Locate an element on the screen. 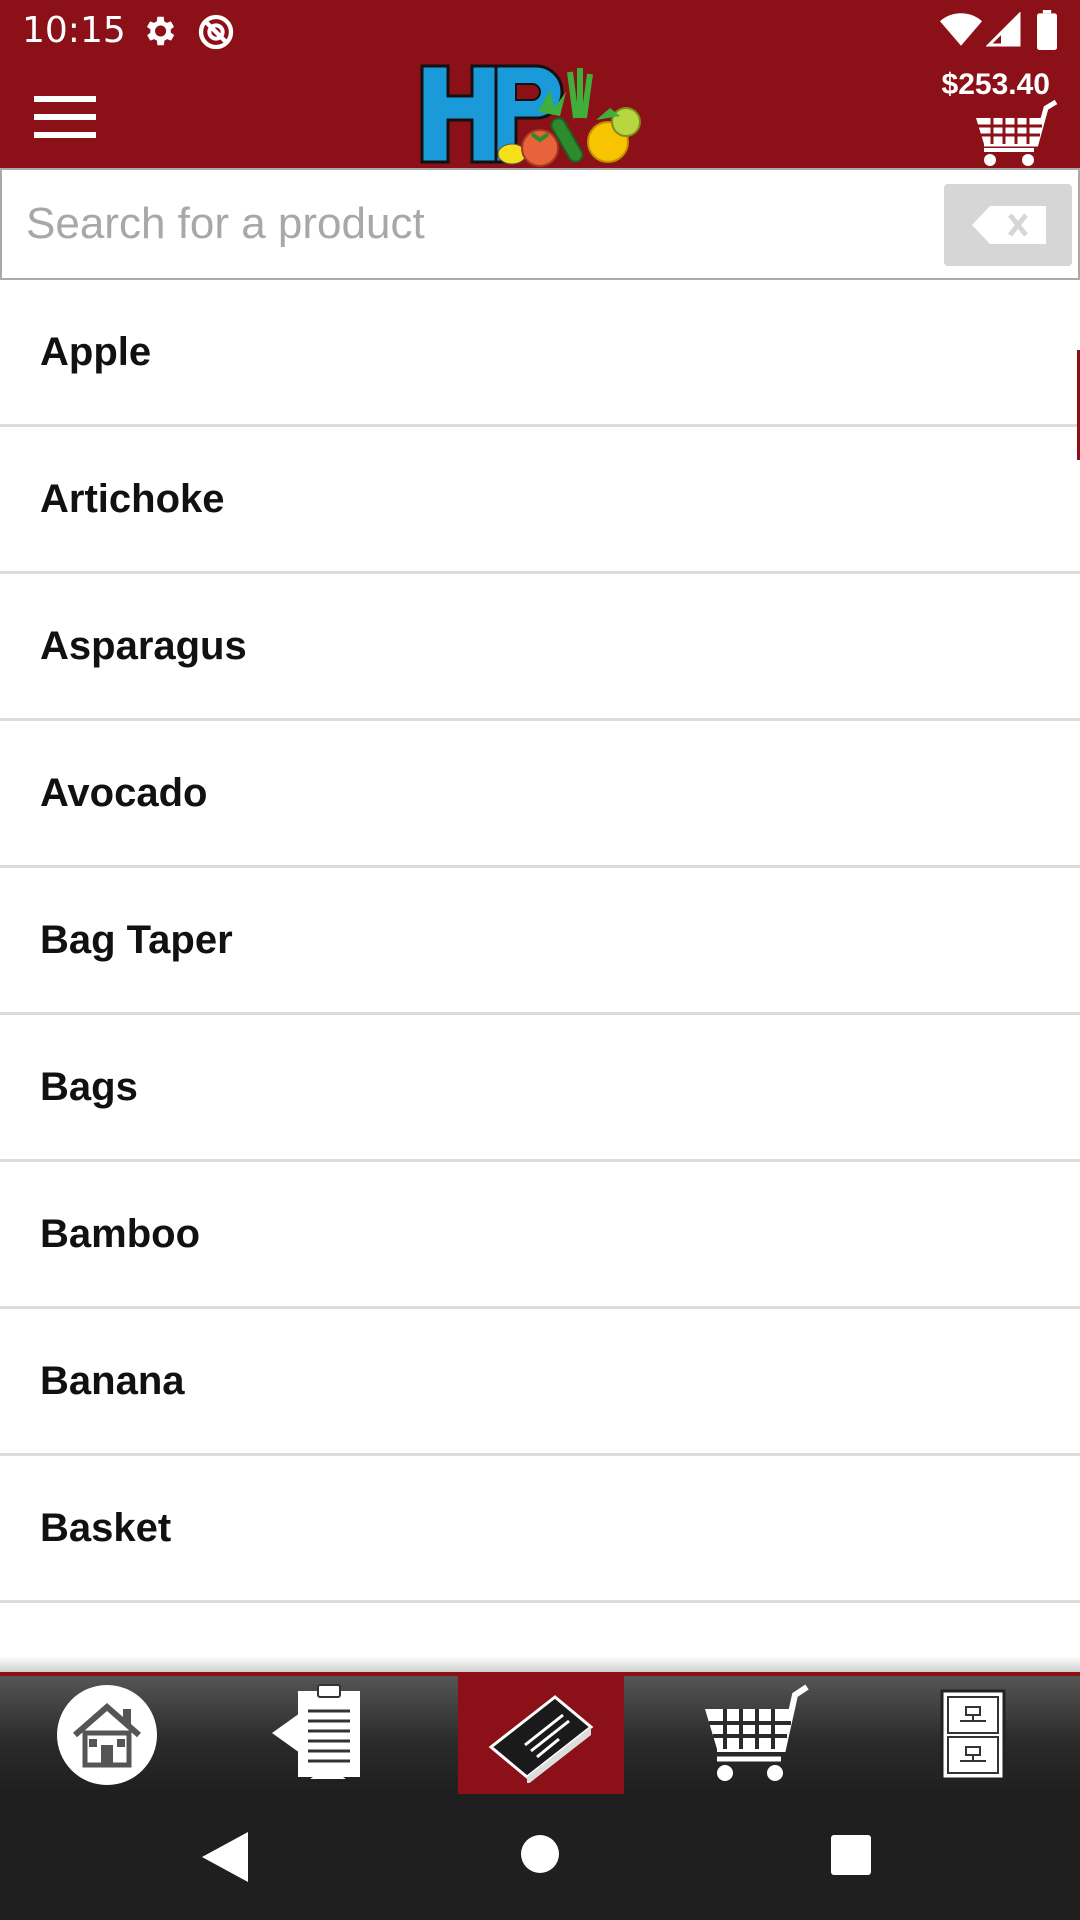  home-circle-icon is located at coordinates (540, 1854).